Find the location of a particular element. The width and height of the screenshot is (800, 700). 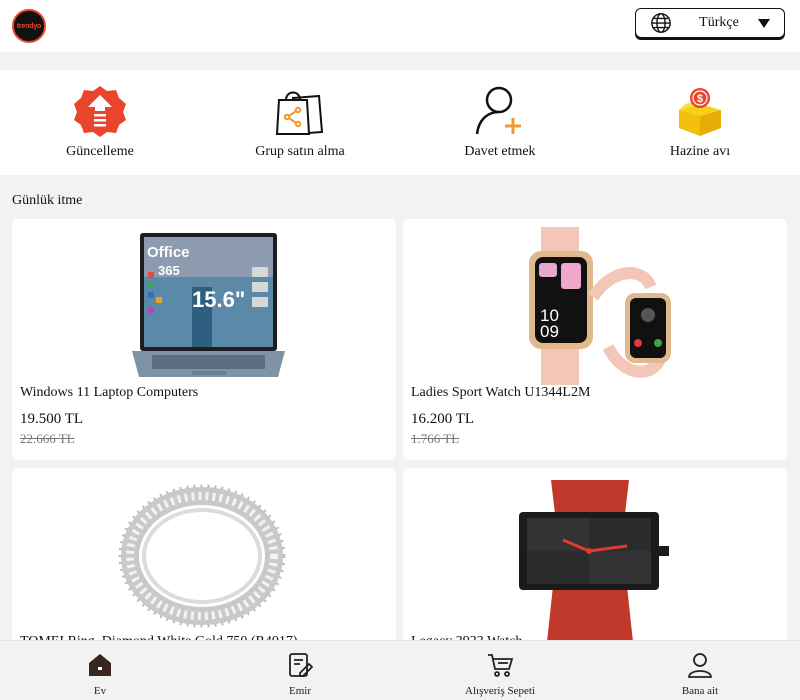

product-name: Ladies Sport Watch U1344L2M is located at coordinates (501, 392).